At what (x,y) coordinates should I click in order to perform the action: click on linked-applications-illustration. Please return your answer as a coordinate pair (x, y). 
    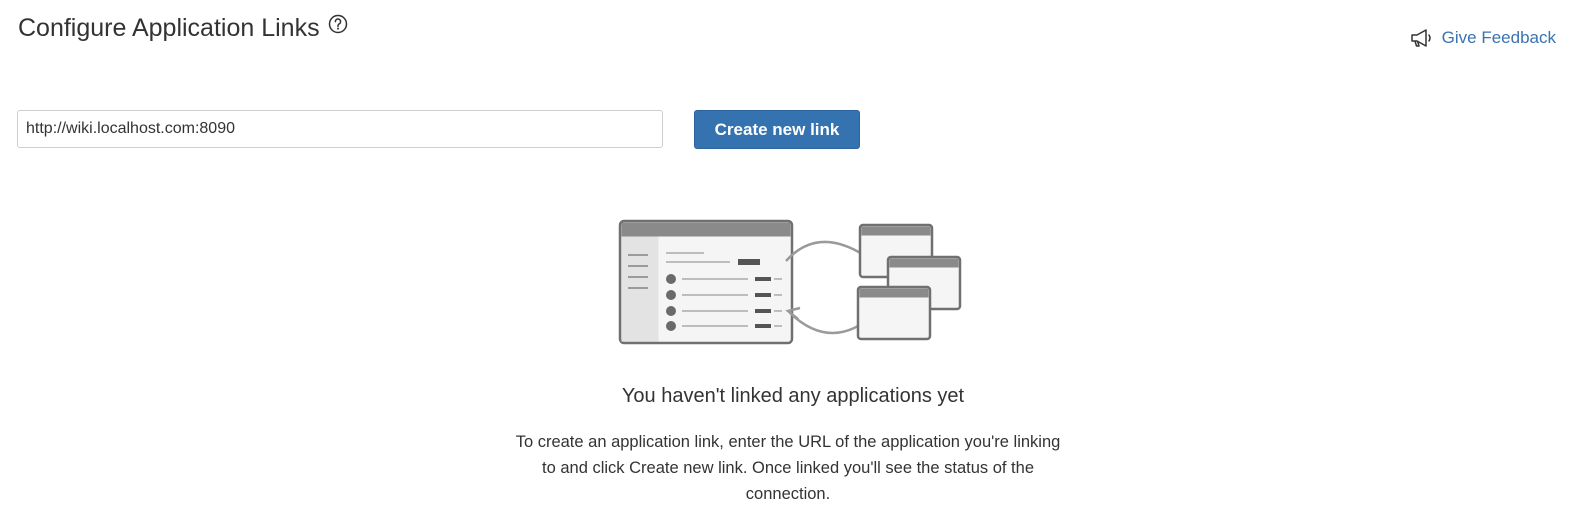
    Looking at the image, I should click on (790, 282).